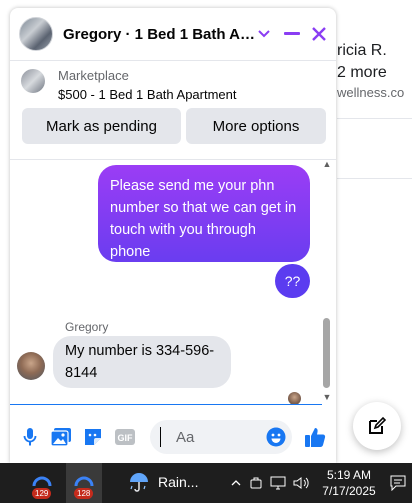  What do you see at coordinates (36, 34) in the screenshot?
I see `contact-avatar` at bounding box center [36, 34].